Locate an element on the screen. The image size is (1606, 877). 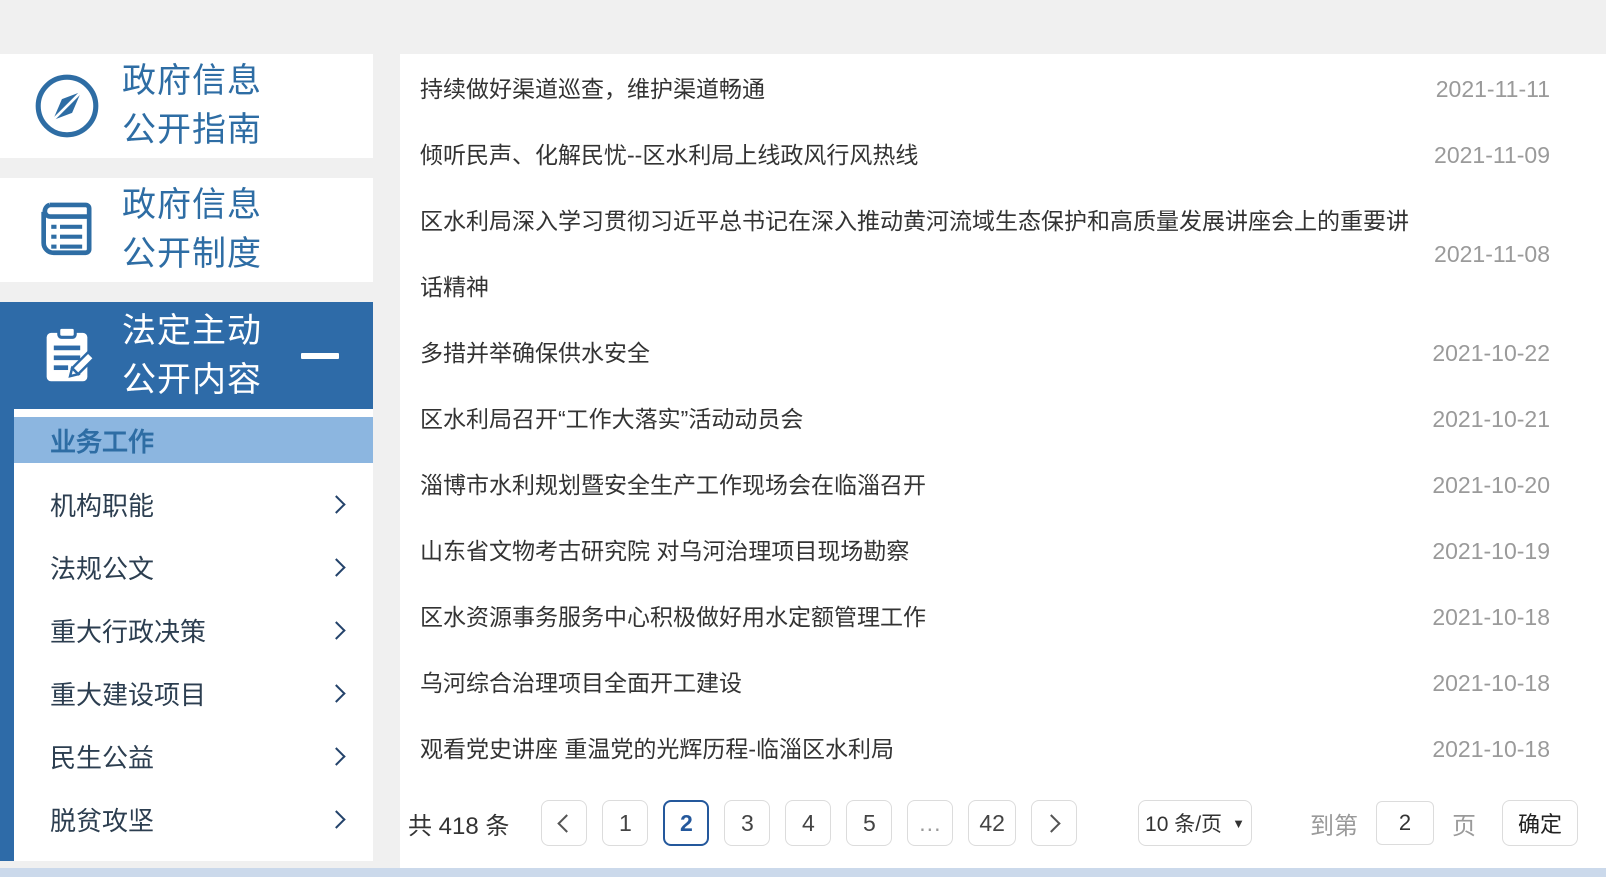
submenu-item-regulations: 法规公文 is located at coordinates (193, 567).